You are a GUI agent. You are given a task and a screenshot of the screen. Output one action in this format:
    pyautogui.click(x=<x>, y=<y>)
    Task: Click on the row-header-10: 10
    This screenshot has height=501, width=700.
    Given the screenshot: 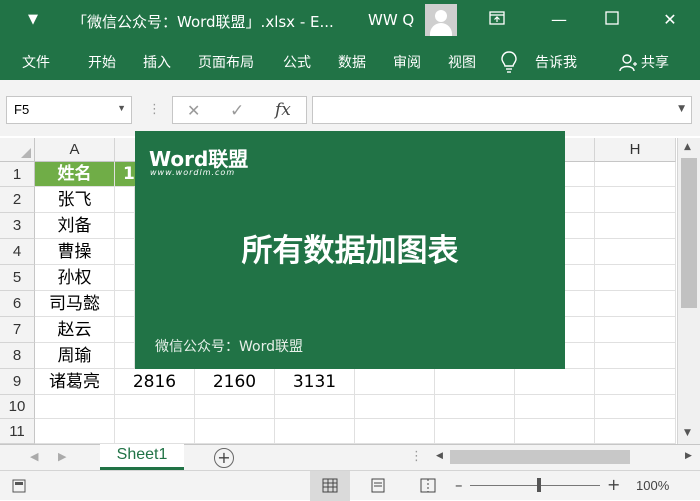 What is the action you would take?
    pyautogui.click(x=17, y=407)
    